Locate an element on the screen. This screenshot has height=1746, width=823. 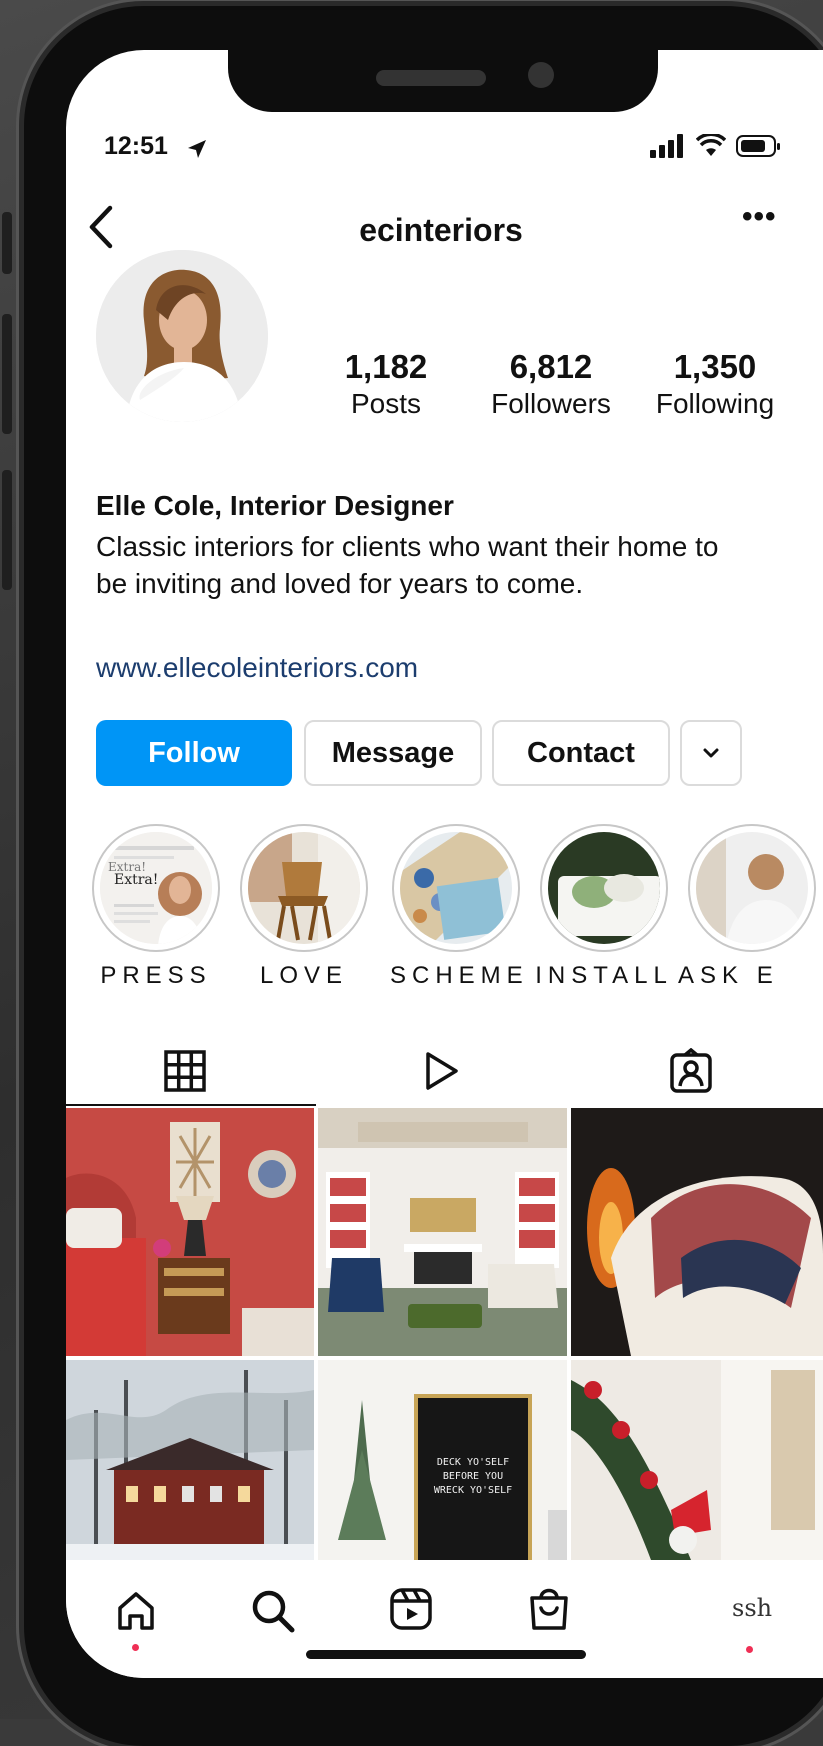
stat-followers-label: Followers is located at coordinates (551, 403).